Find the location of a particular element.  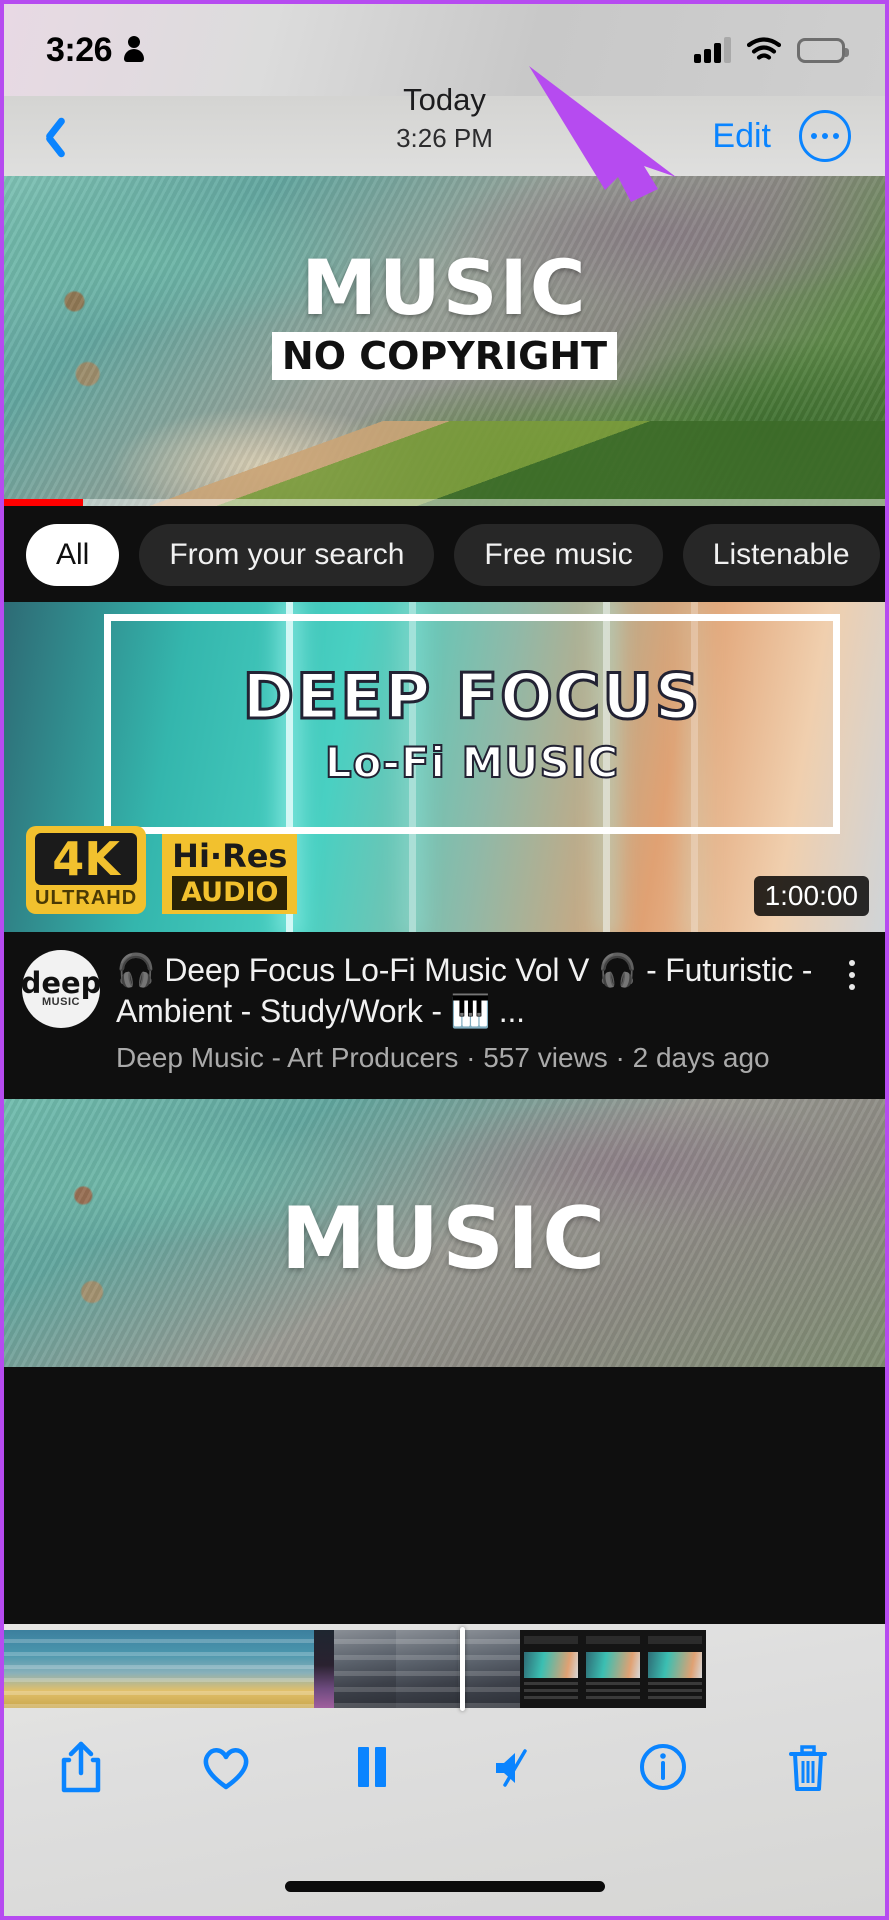

thumbnail-text-frame: DEEP FOCUS Lo-Fi MUSIC is located at coordinates (472, 724).